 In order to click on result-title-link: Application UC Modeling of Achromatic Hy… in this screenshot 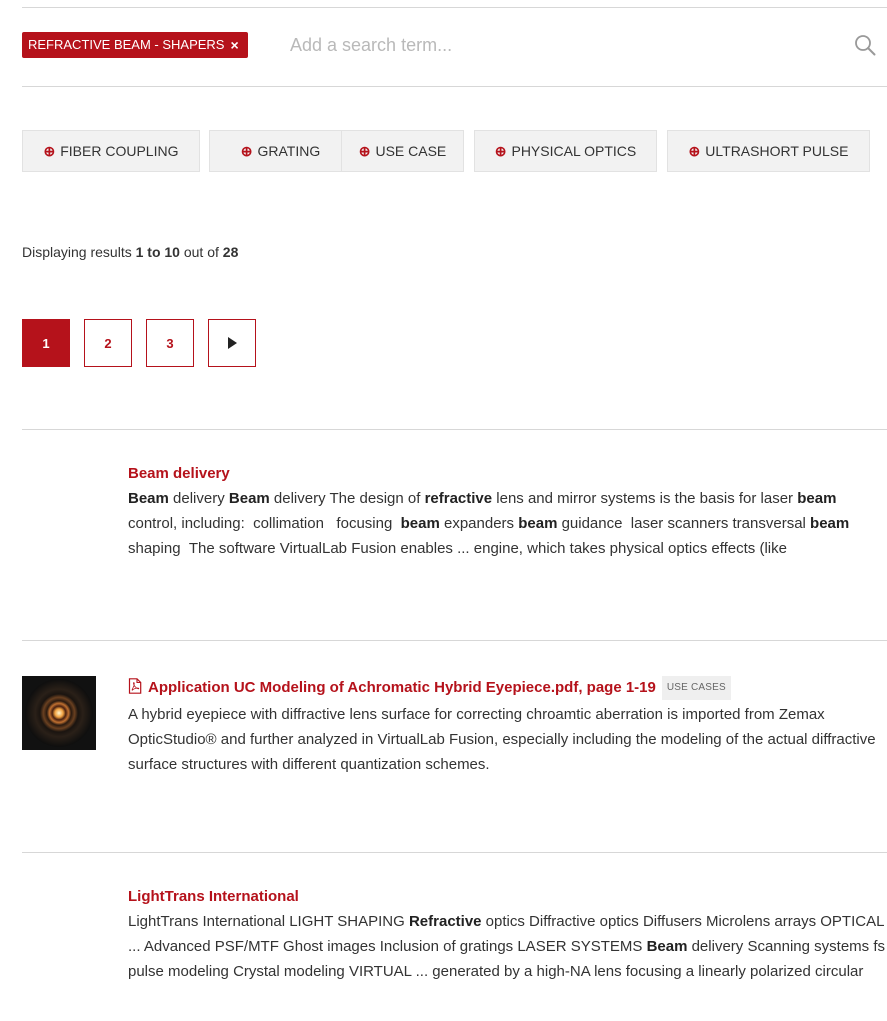, I will do `click(402, 687)`.